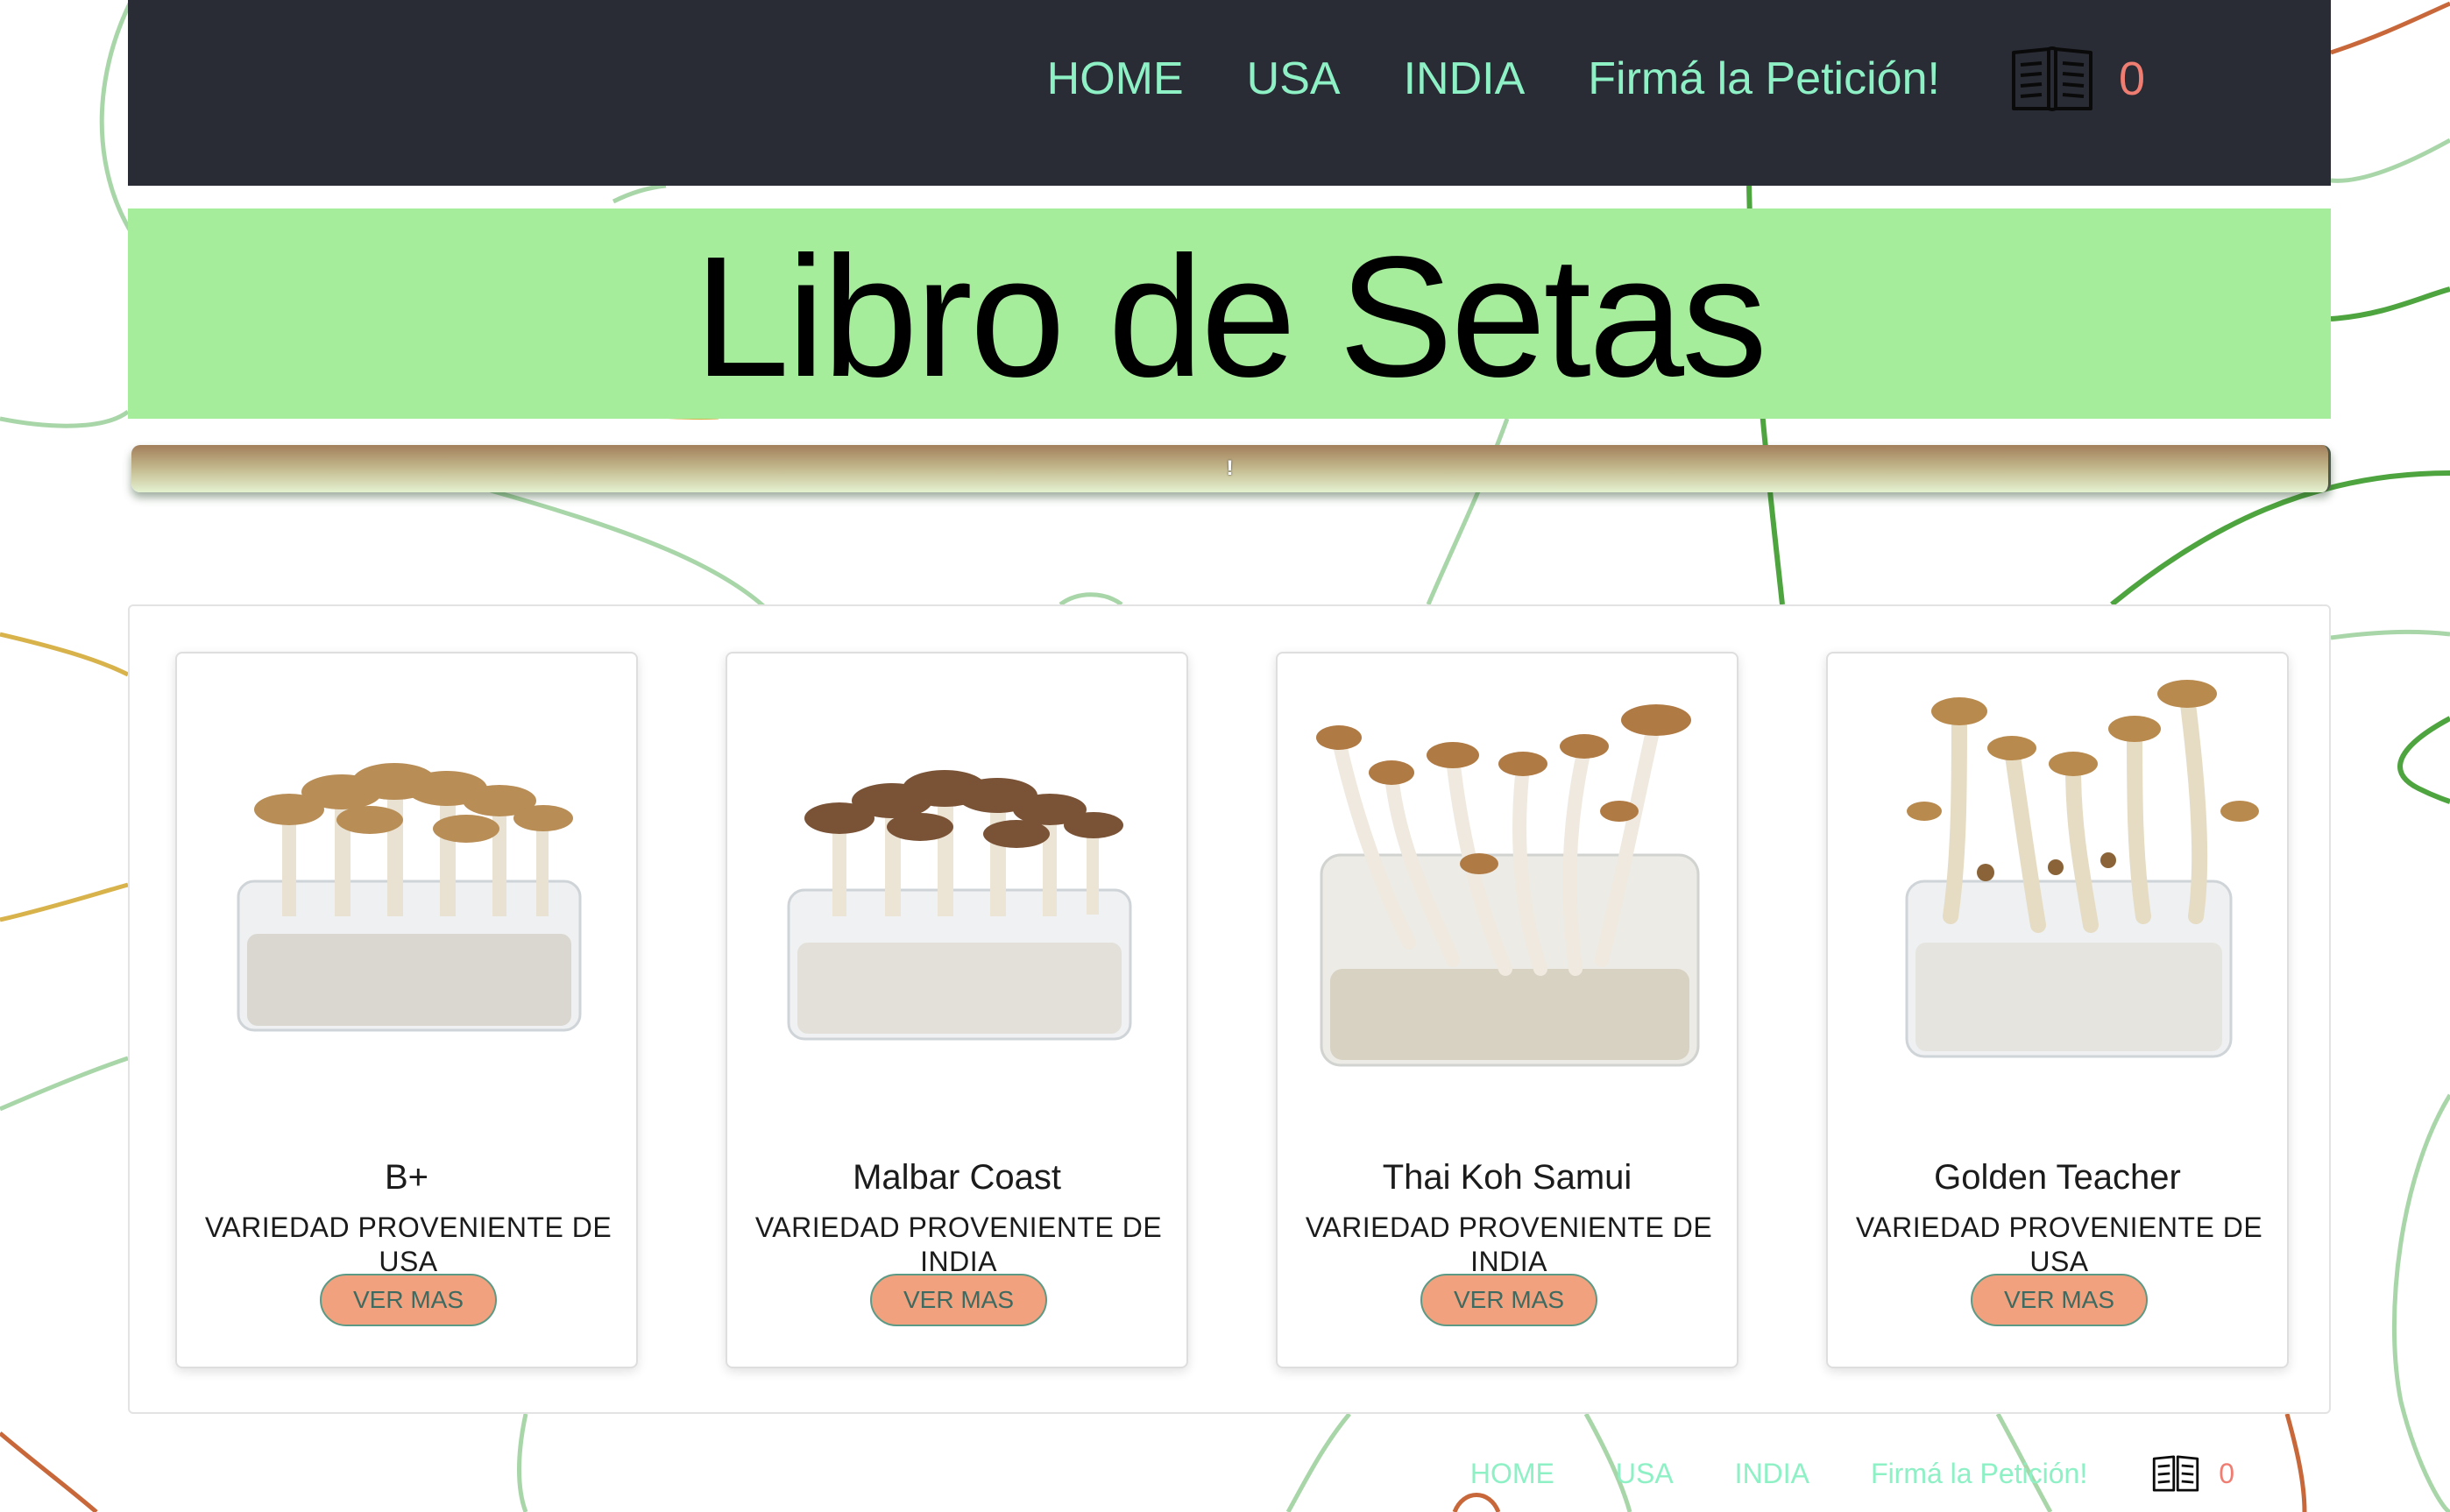  What do you see at coordinates (1564, 79) in the screenshot?
I see `nav-links: HOME USA INDIA Firmá la Petición! 0` at bounding box center [1564, 79].